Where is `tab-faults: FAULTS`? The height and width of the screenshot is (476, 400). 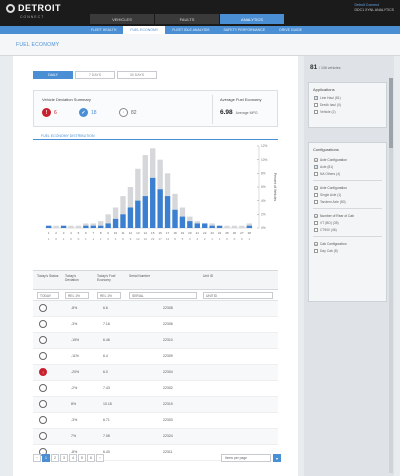
tab-faults: FAULTS is located at coordinates (187, 19).